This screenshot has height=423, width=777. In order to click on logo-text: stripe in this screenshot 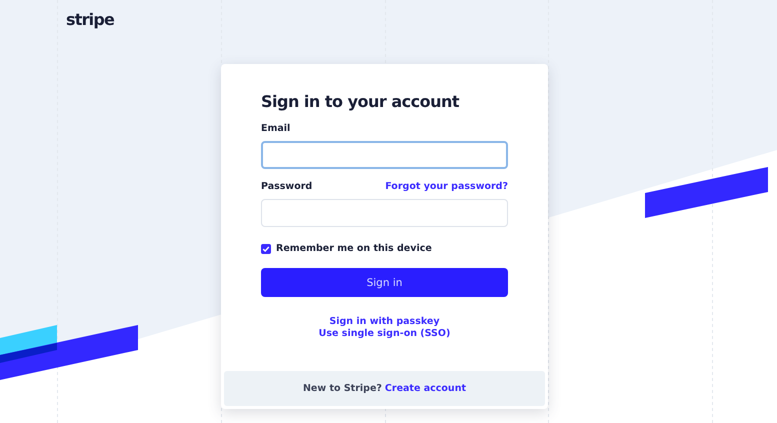, I will do `click(90, 19)`.